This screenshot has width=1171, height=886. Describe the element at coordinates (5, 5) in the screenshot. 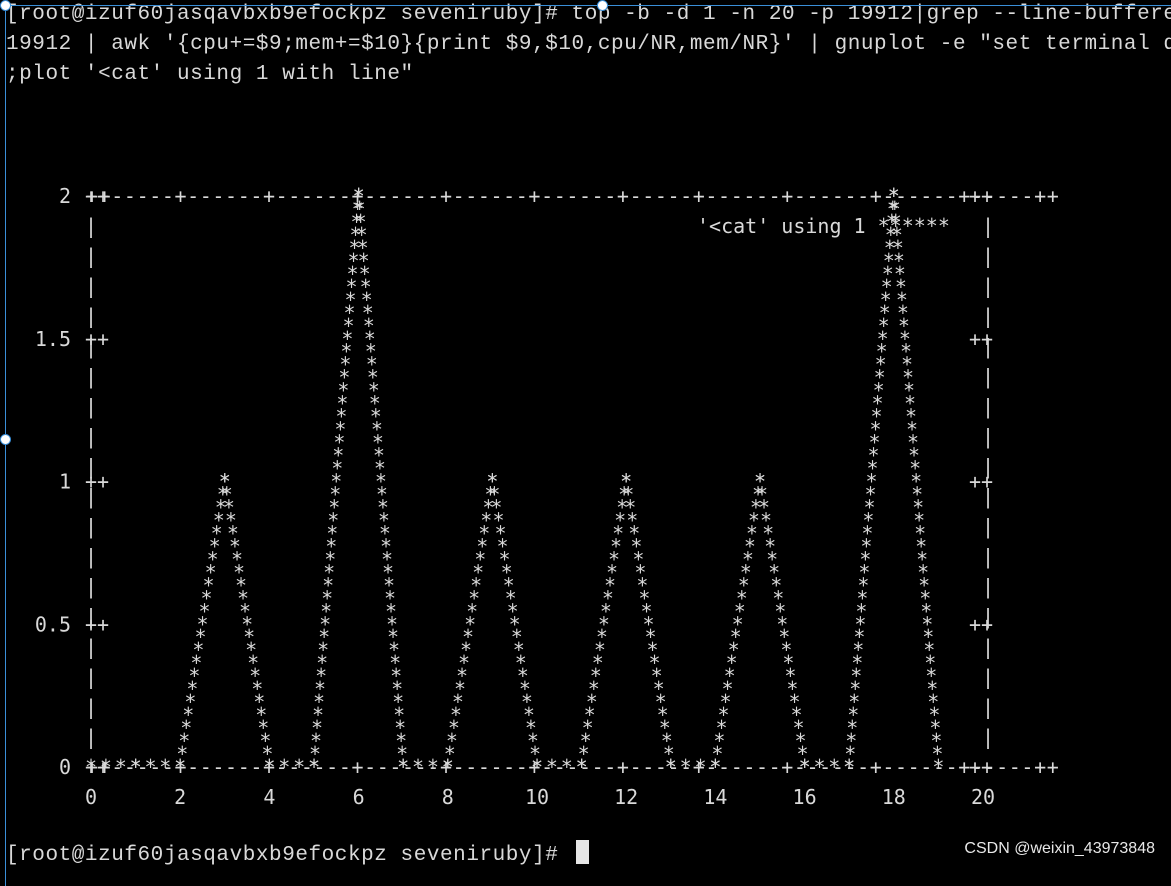

I see `resize-handle-top-left` at that location.